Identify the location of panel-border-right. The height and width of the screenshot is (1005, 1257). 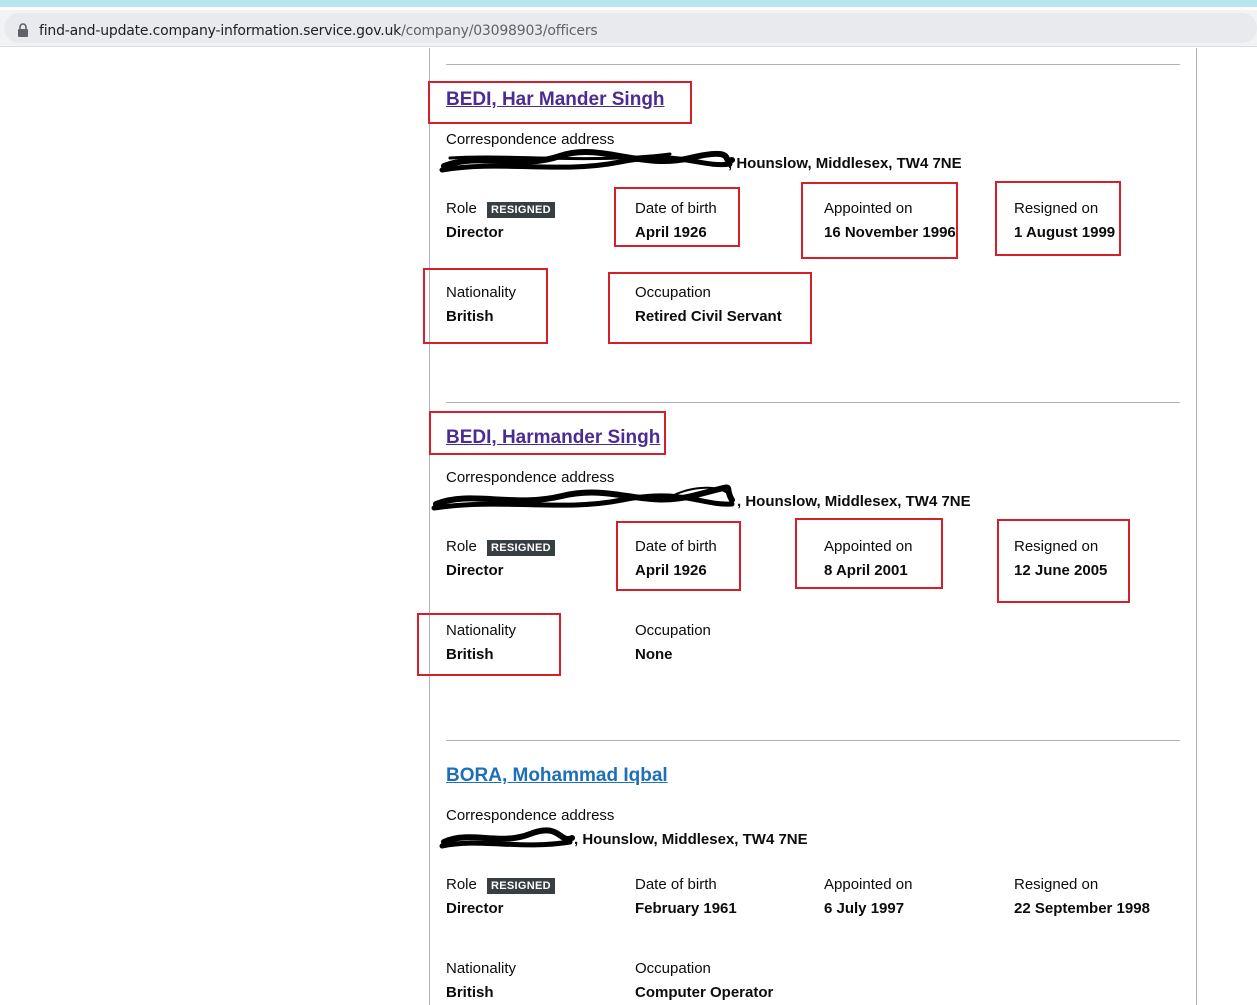
(1196, 526).